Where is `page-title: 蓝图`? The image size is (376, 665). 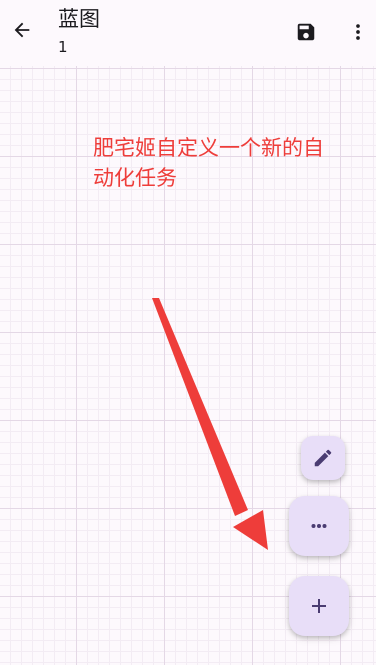 page-title: 蓝图 is located at coordinates (79, 19).